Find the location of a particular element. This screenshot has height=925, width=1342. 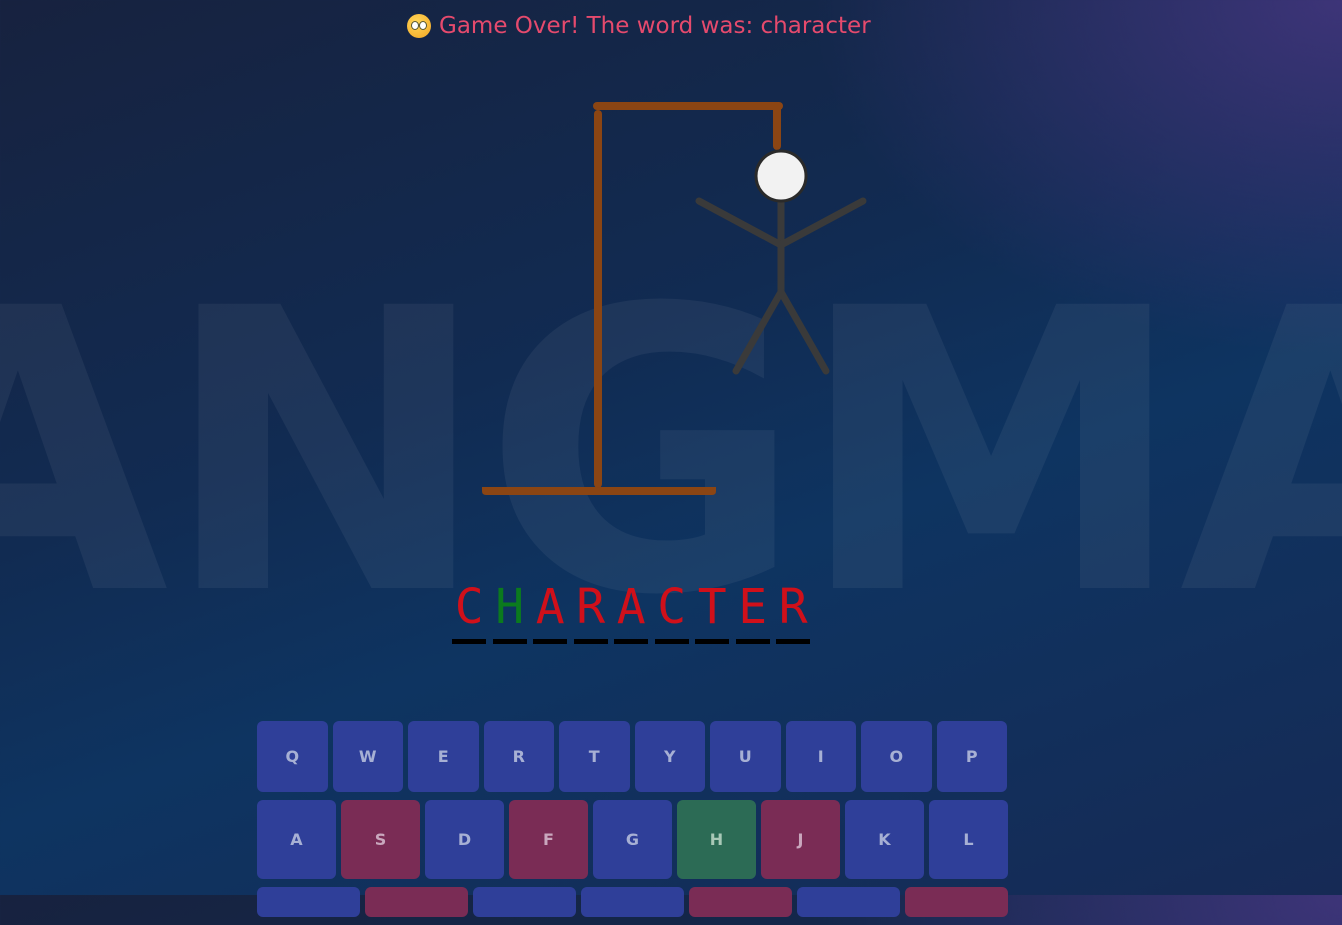

keyboard-row-1: QWERTYUIOP is located at coordinates (632, 756).